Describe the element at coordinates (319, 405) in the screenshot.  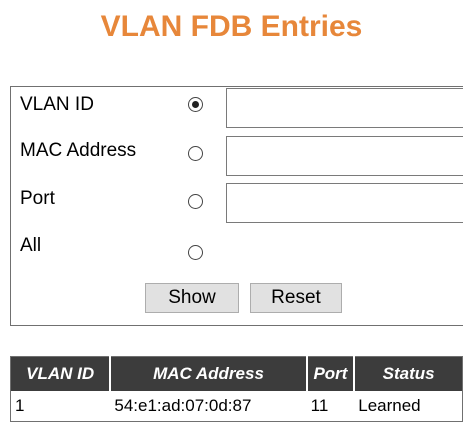
I see `cell-port: 11` at that location.